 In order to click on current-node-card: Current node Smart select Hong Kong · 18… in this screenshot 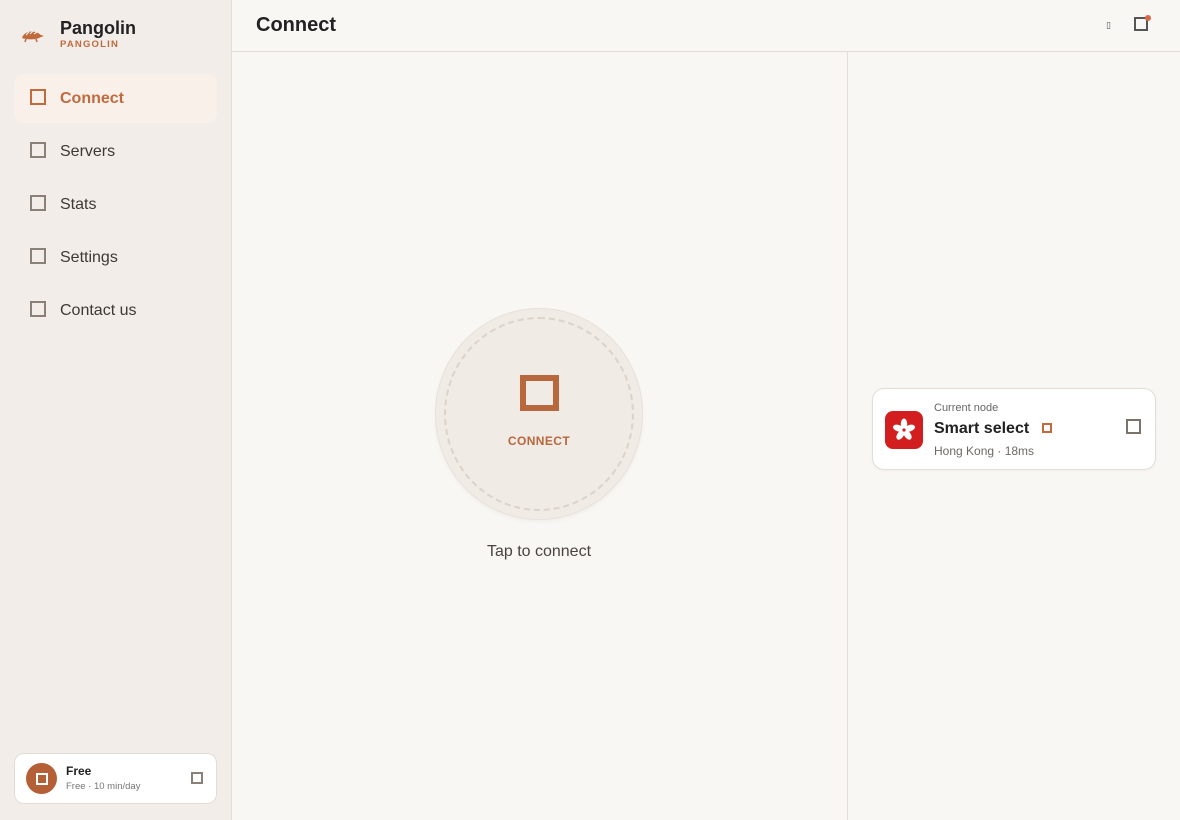, I will do `click(1014, 429)`.